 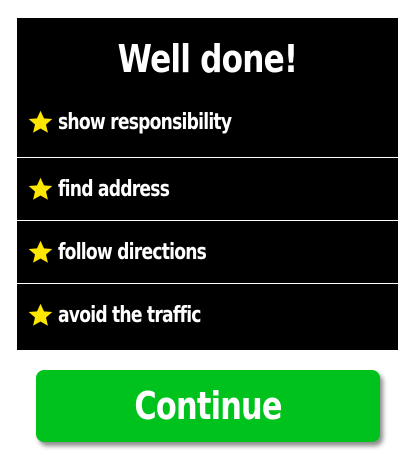 I want to click on continue-button-label: Continue, so click(x=208, y=406).